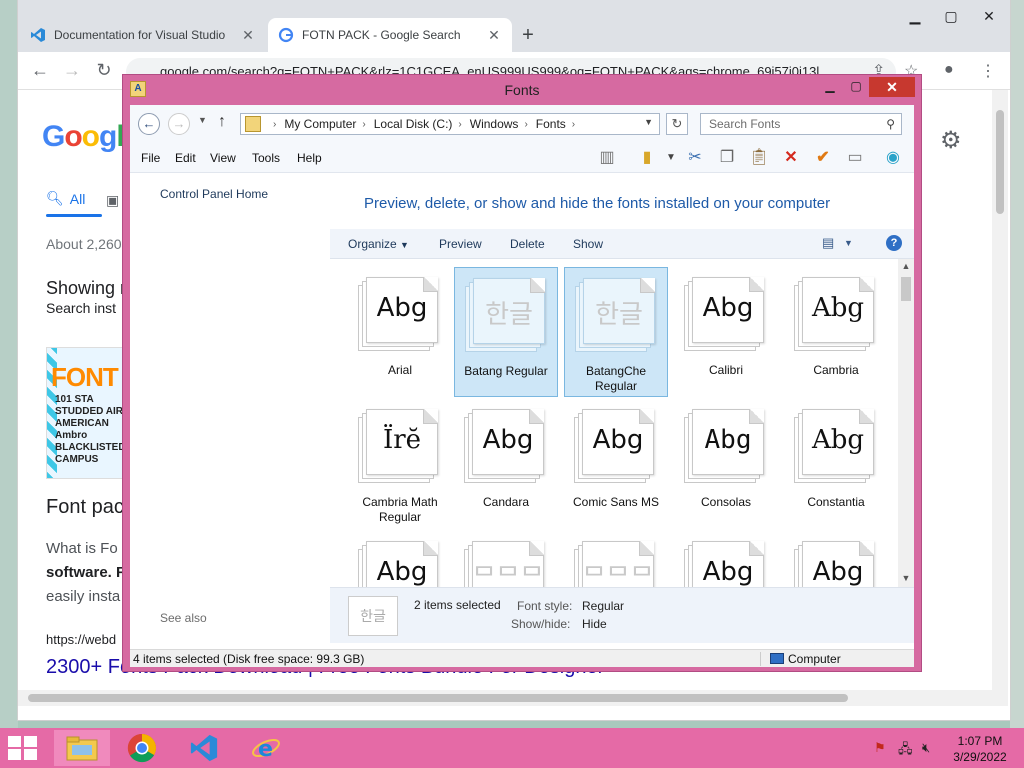  Describe the element at coordinates (648, 122) in the screenshot. I see `address-dropdown-icon: ▼` at that location.